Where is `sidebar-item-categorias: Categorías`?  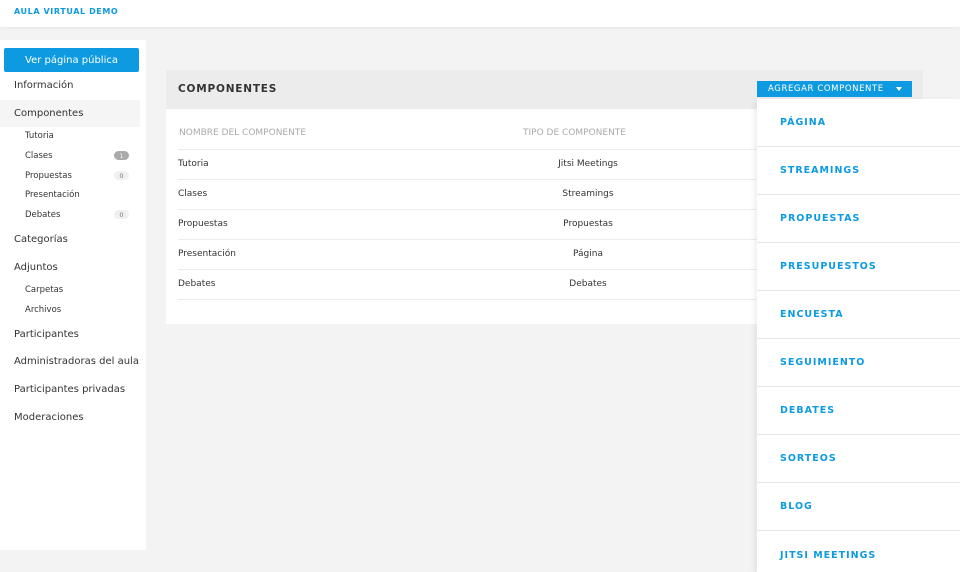
sidebar-item-categorias: Categorías is located at coordinates (70, 239).